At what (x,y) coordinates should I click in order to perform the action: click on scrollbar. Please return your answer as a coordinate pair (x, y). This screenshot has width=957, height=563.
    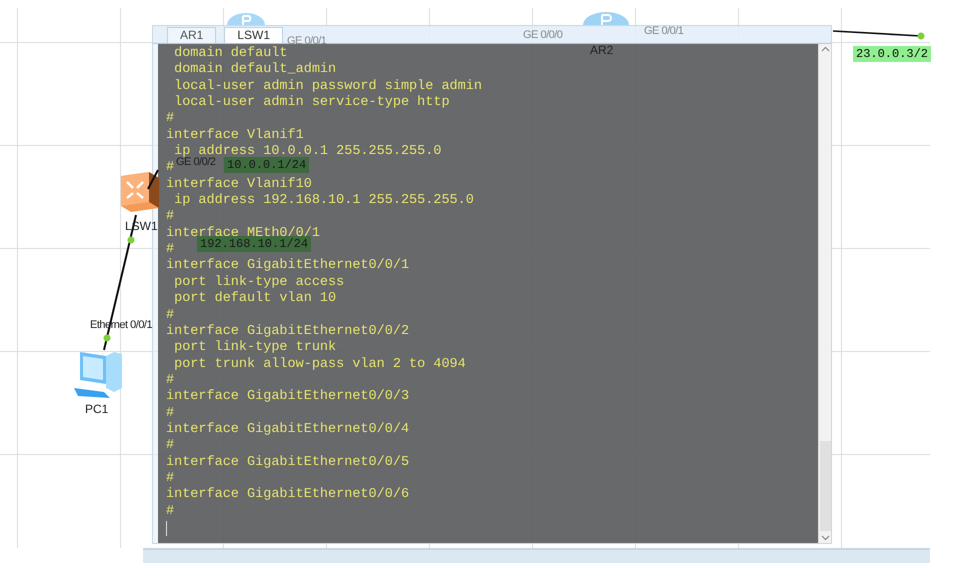
    Looking at the image, I should click on (824, 293).